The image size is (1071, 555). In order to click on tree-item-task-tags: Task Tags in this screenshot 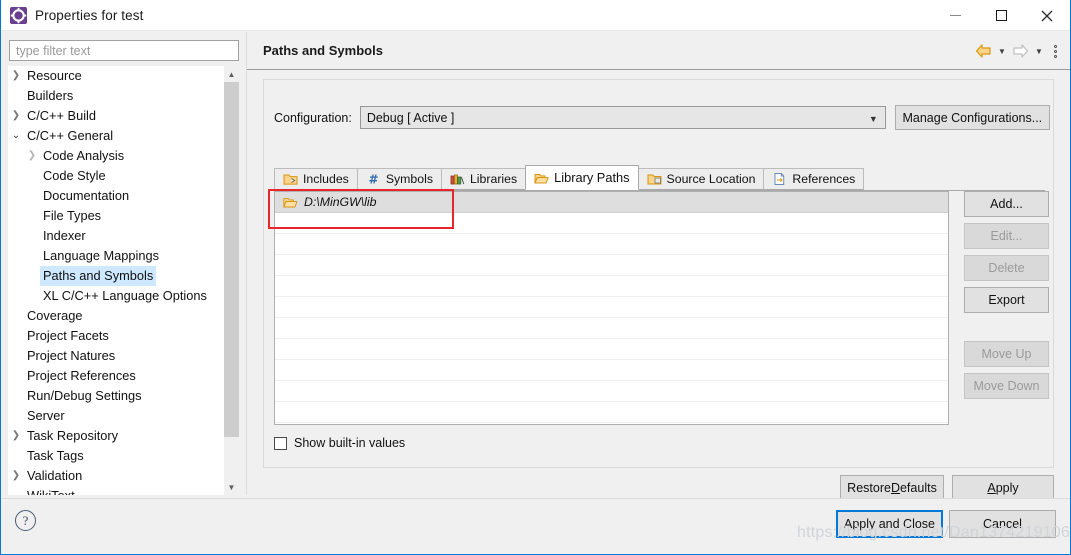, I will do `click(123, 456)`.